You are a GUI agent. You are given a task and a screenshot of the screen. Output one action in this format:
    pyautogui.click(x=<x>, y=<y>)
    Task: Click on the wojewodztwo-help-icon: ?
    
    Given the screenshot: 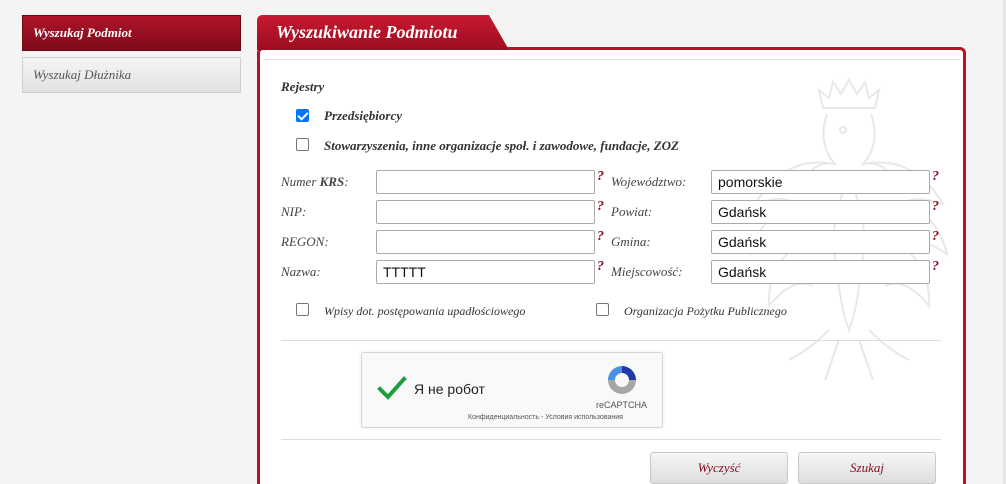 What is the action you would take?
    pyautogui.click(x=935, y=177)
    